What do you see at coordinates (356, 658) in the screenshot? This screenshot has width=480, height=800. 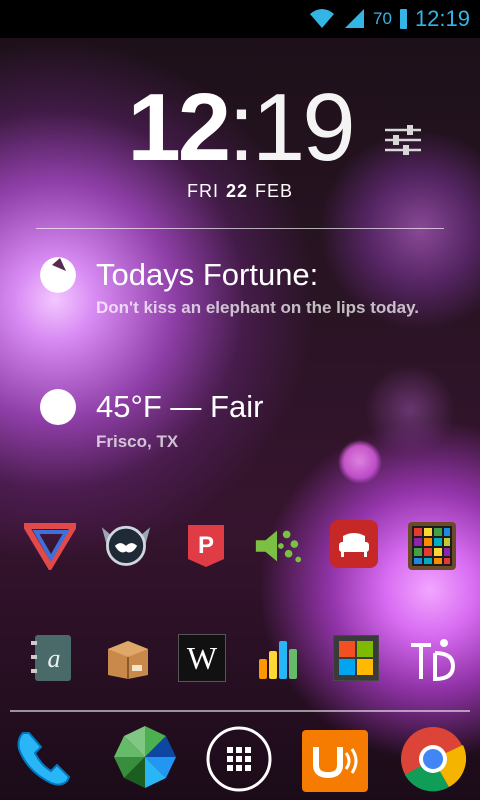 I see `windows-tiles-icon` at bounding box center [356, 658].